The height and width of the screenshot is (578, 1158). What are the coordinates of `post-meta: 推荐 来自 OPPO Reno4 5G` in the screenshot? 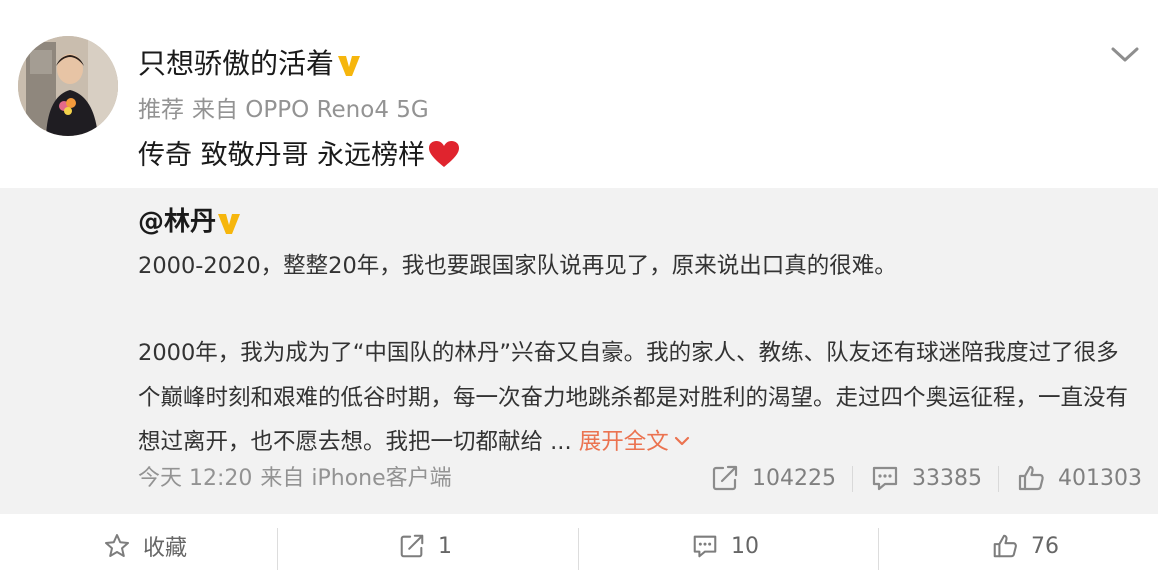 It's located at (283, 110).